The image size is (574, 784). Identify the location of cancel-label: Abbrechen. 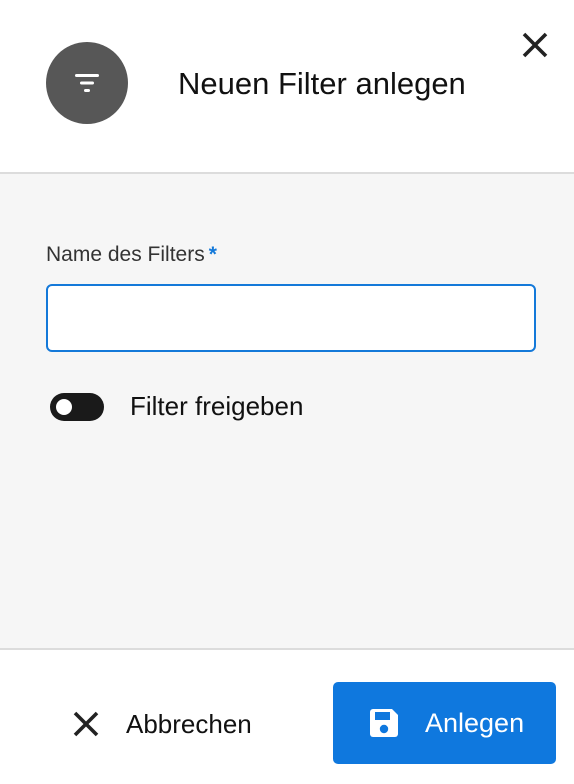
(189, 723).